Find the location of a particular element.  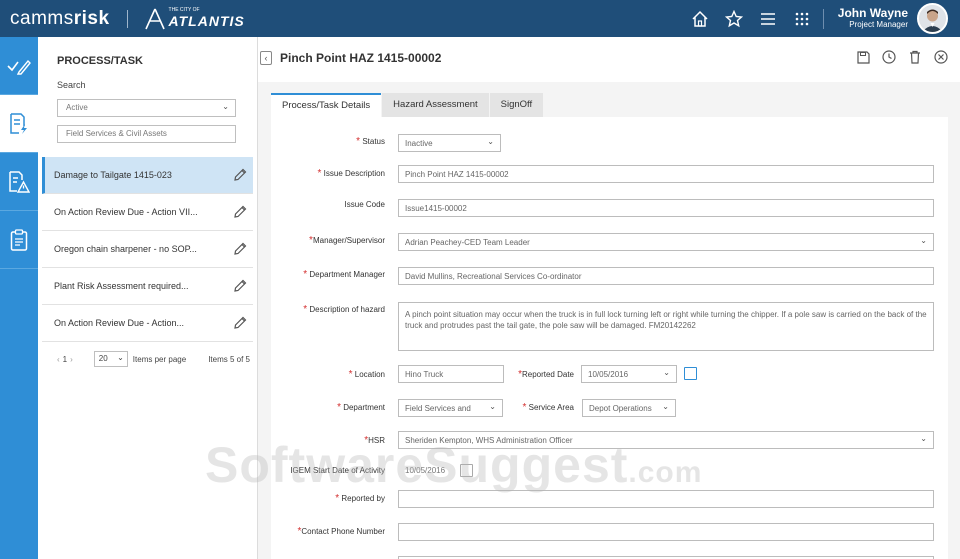

reported-by-field is located at coordinates (666, 499).